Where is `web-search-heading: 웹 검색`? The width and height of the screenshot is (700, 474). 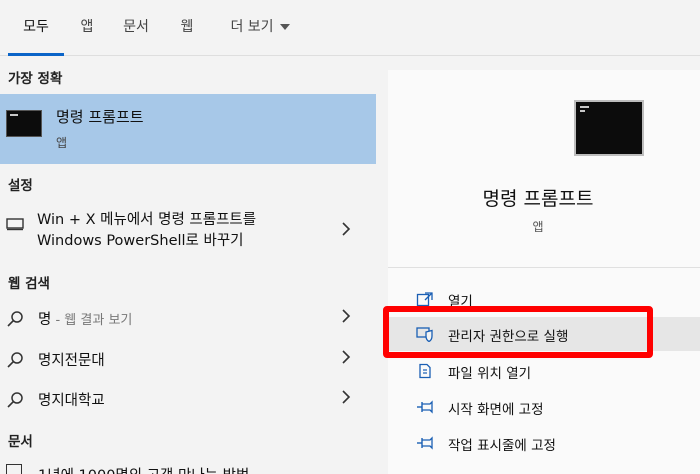
web-search-heading: 웹 검색 is located at coordinates (29, 284).